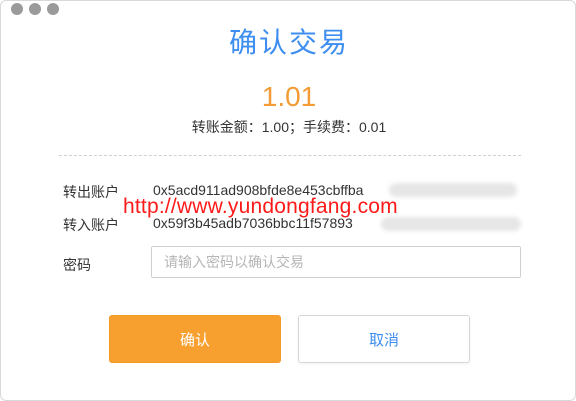 This screenshot has height=401, width=576. Describe the element at coordinates (77, 265) in the screenshot. I see `password-label: 密码` at that location.